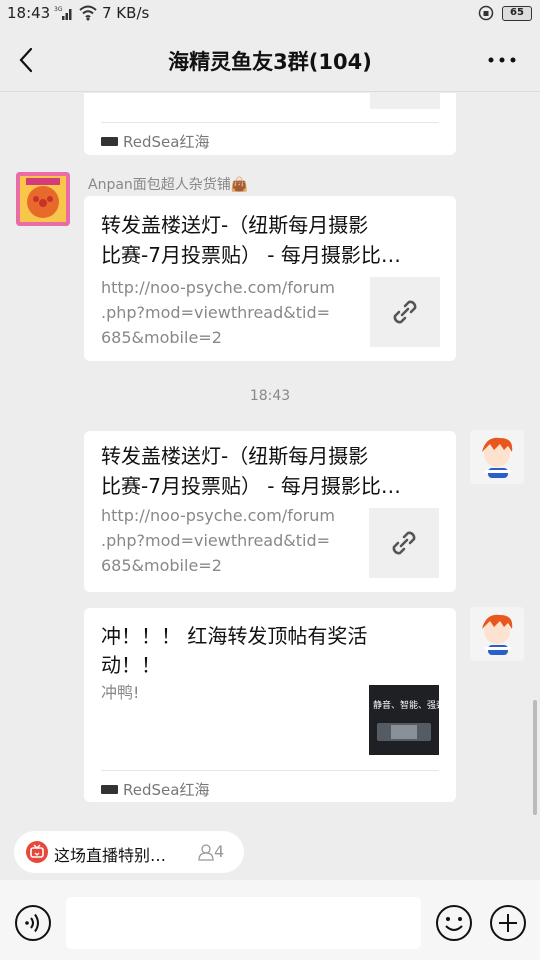 This screenshot has height=960, width=540. I want to click on alarm-icon, so click(486, 13).